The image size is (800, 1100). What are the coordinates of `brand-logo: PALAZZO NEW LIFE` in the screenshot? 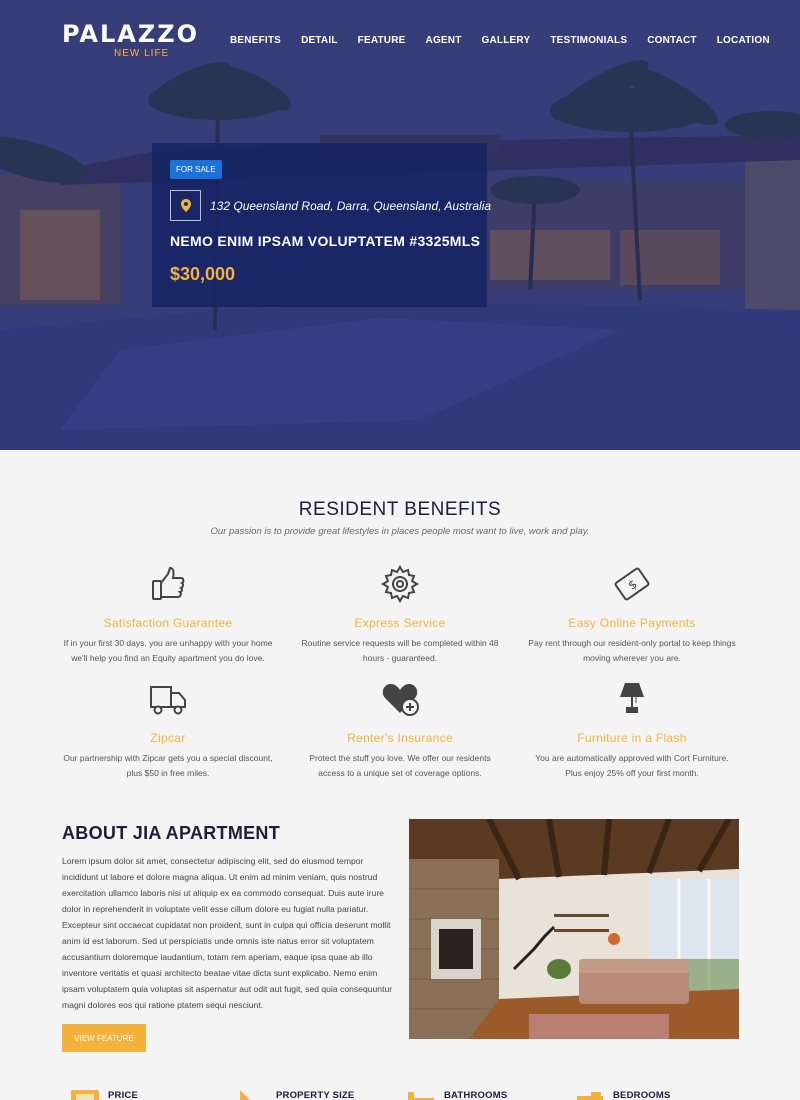 It's located at (131, 39).